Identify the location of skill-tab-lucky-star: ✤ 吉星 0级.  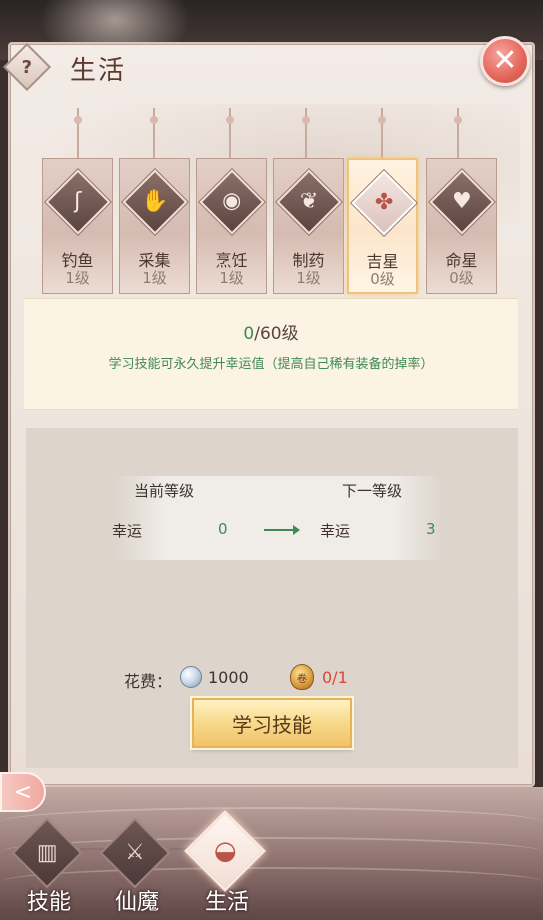
(382, 226).